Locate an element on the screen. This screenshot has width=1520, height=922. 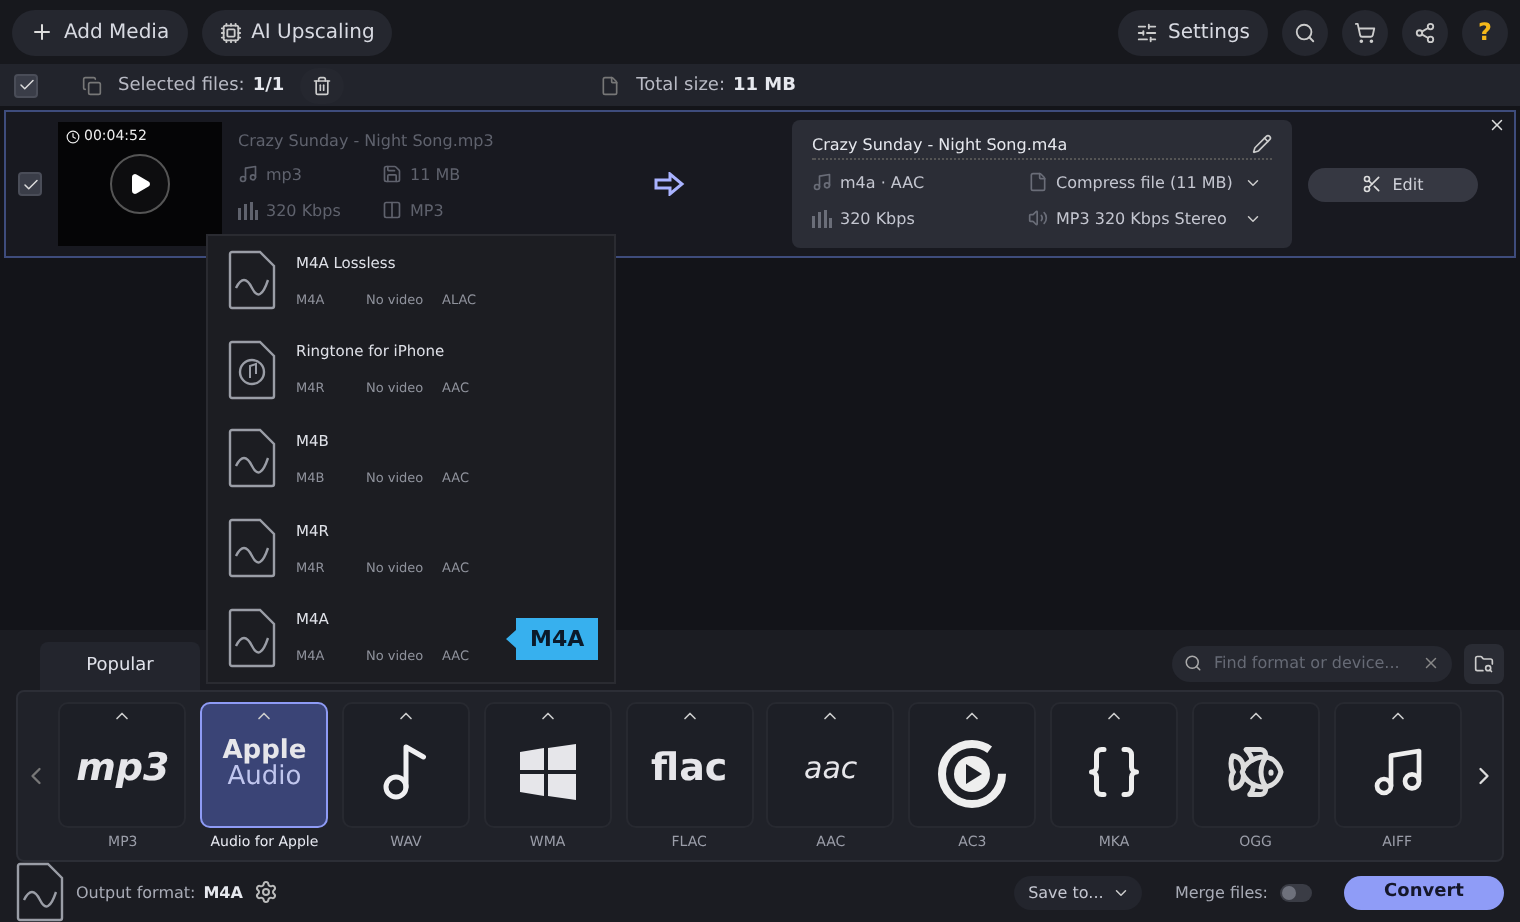
windows-logo-icon is located at coordinates (547, 771).